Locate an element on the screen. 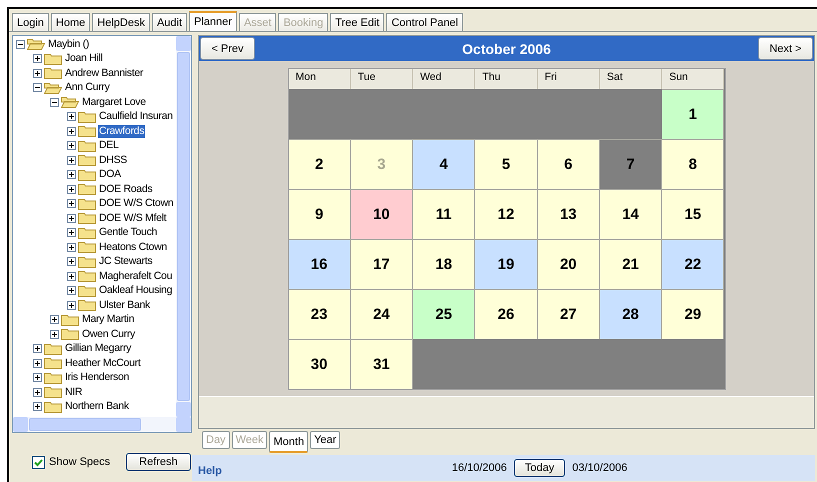 Image resolution: width=817 pixels, height=482 pixels. day-cell: 8 is located at coordinates (693, 164).